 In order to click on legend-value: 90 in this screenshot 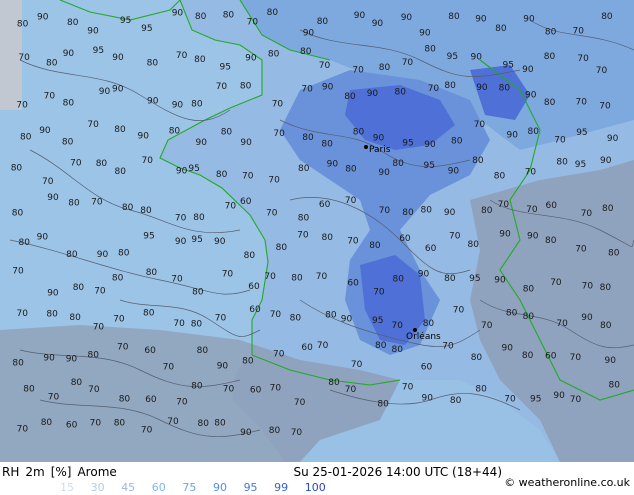, I will do `click(219, 487)`.